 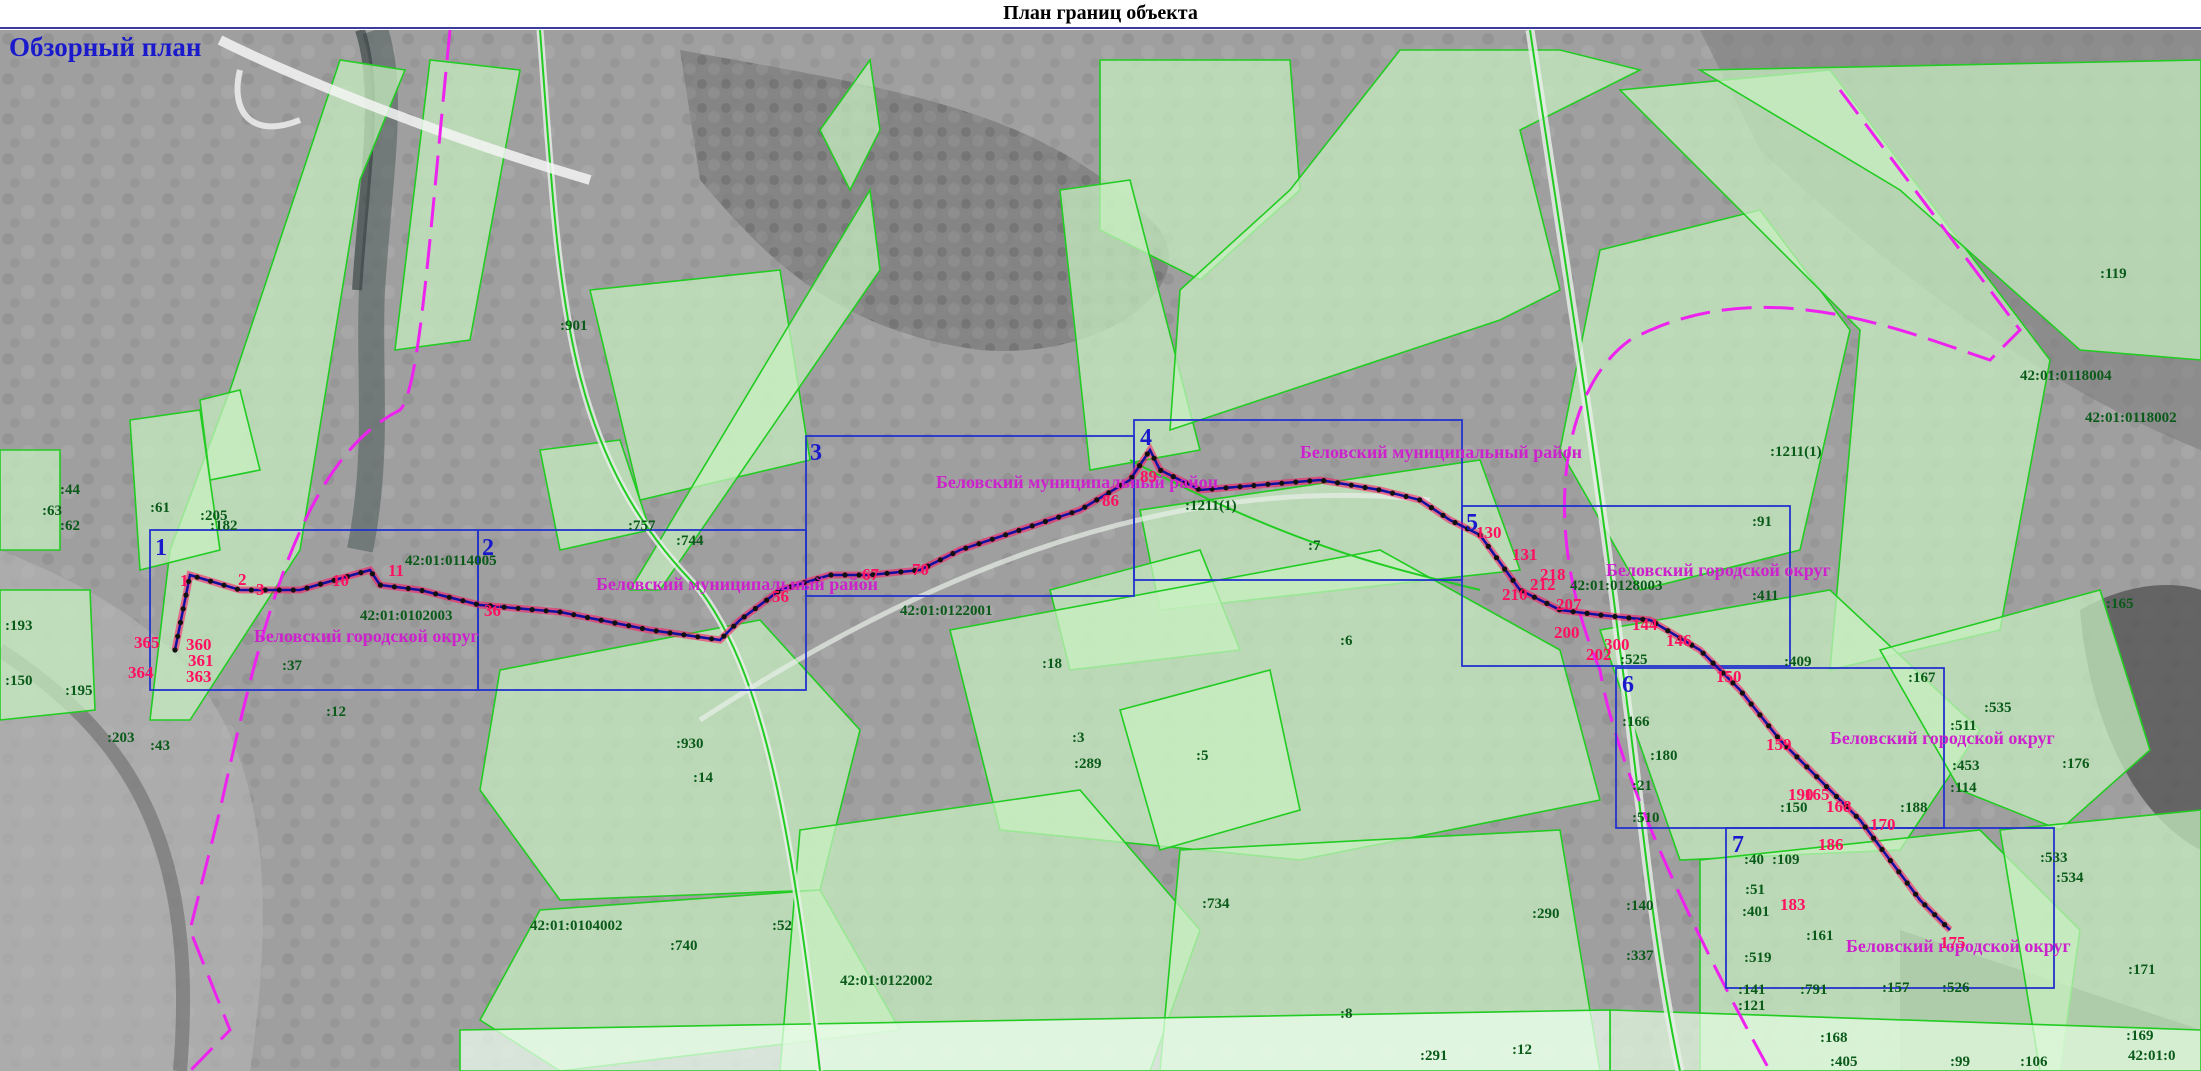 What do you see at coordinates (1896, 988) in the screenshot?
I see `cadastre-label: :157` at bounding box center [1896, 988].